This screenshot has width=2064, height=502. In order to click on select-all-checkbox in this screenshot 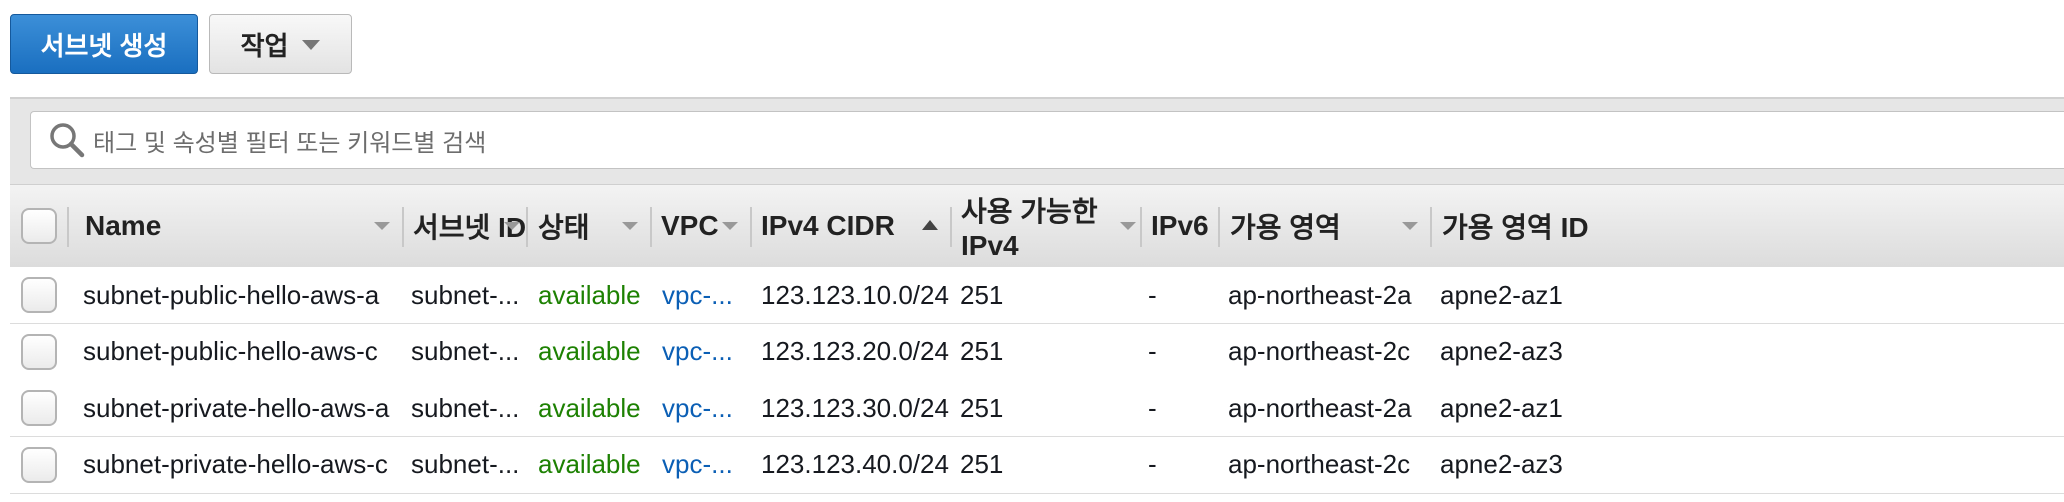, I will do `click(39, 226)`.